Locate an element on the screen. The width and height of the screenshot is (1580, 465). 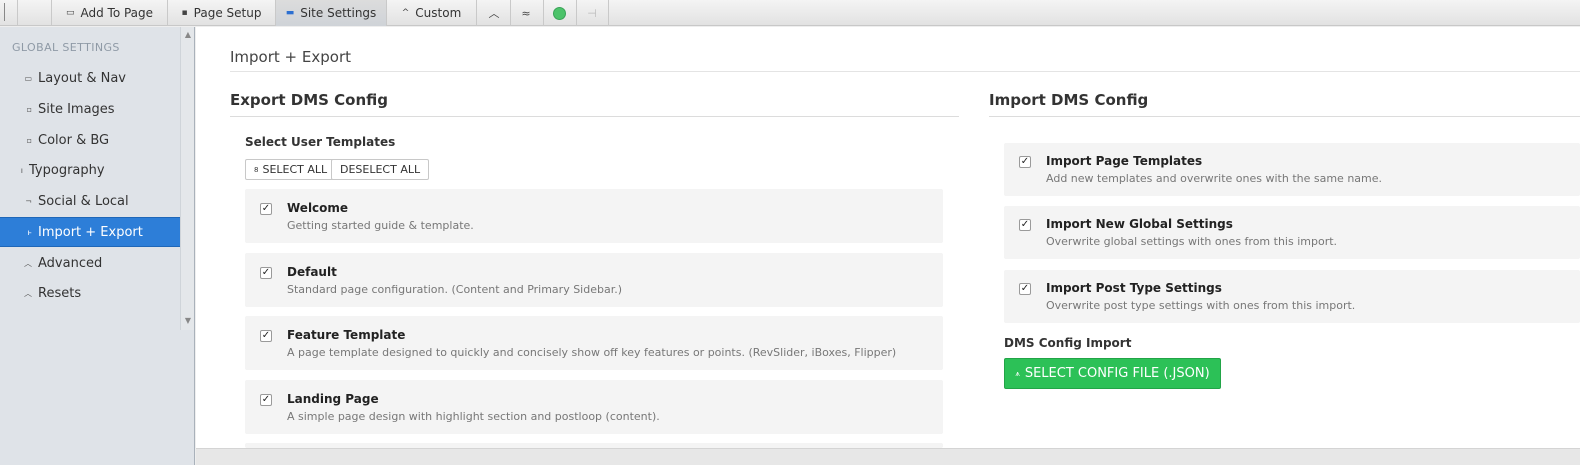
sidebar-item-label: Layout & Nav is located at coordinates (82, 78).